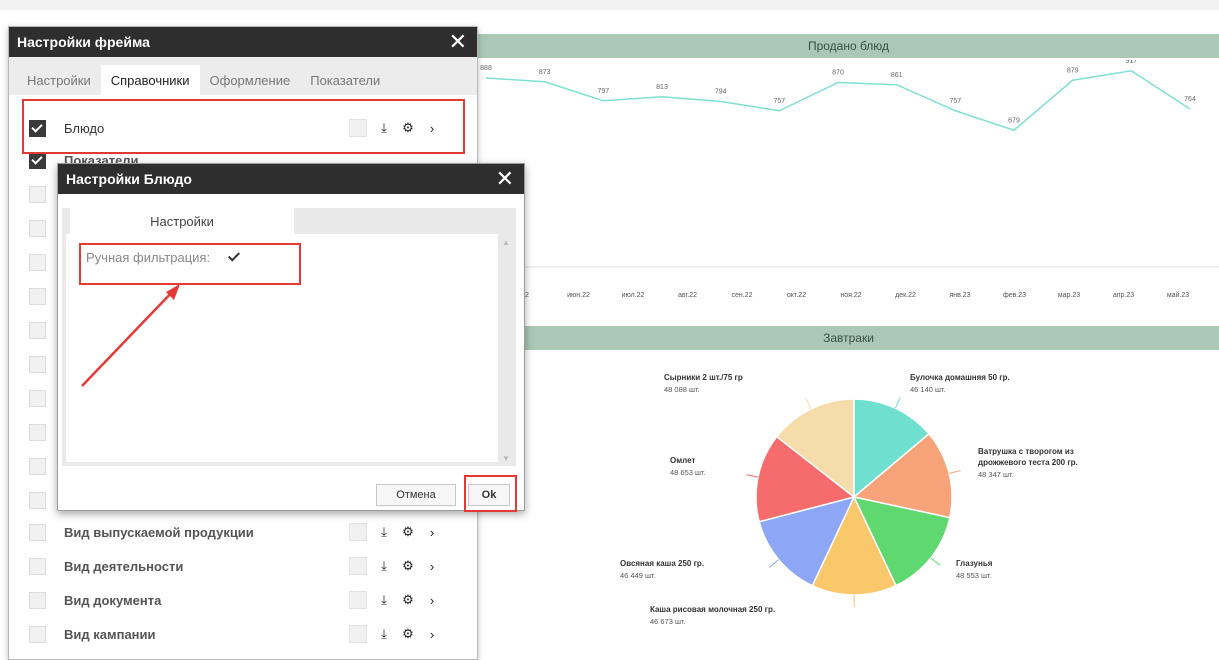 This screenshot has height=660, width=1219. Describe the element at coordinates (291, 179) in the screenshot. I see `sub-dialog-titlebar: Настройки Блюдо ✕` at that location.